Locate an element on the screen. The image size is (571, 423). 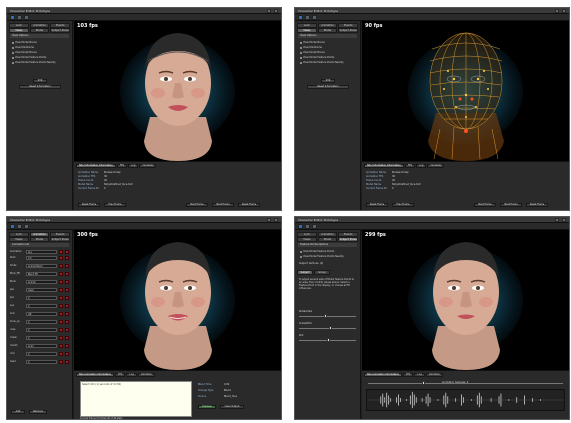
list-item: Blink_FB Blend FB is located at coordinates (39, 273).